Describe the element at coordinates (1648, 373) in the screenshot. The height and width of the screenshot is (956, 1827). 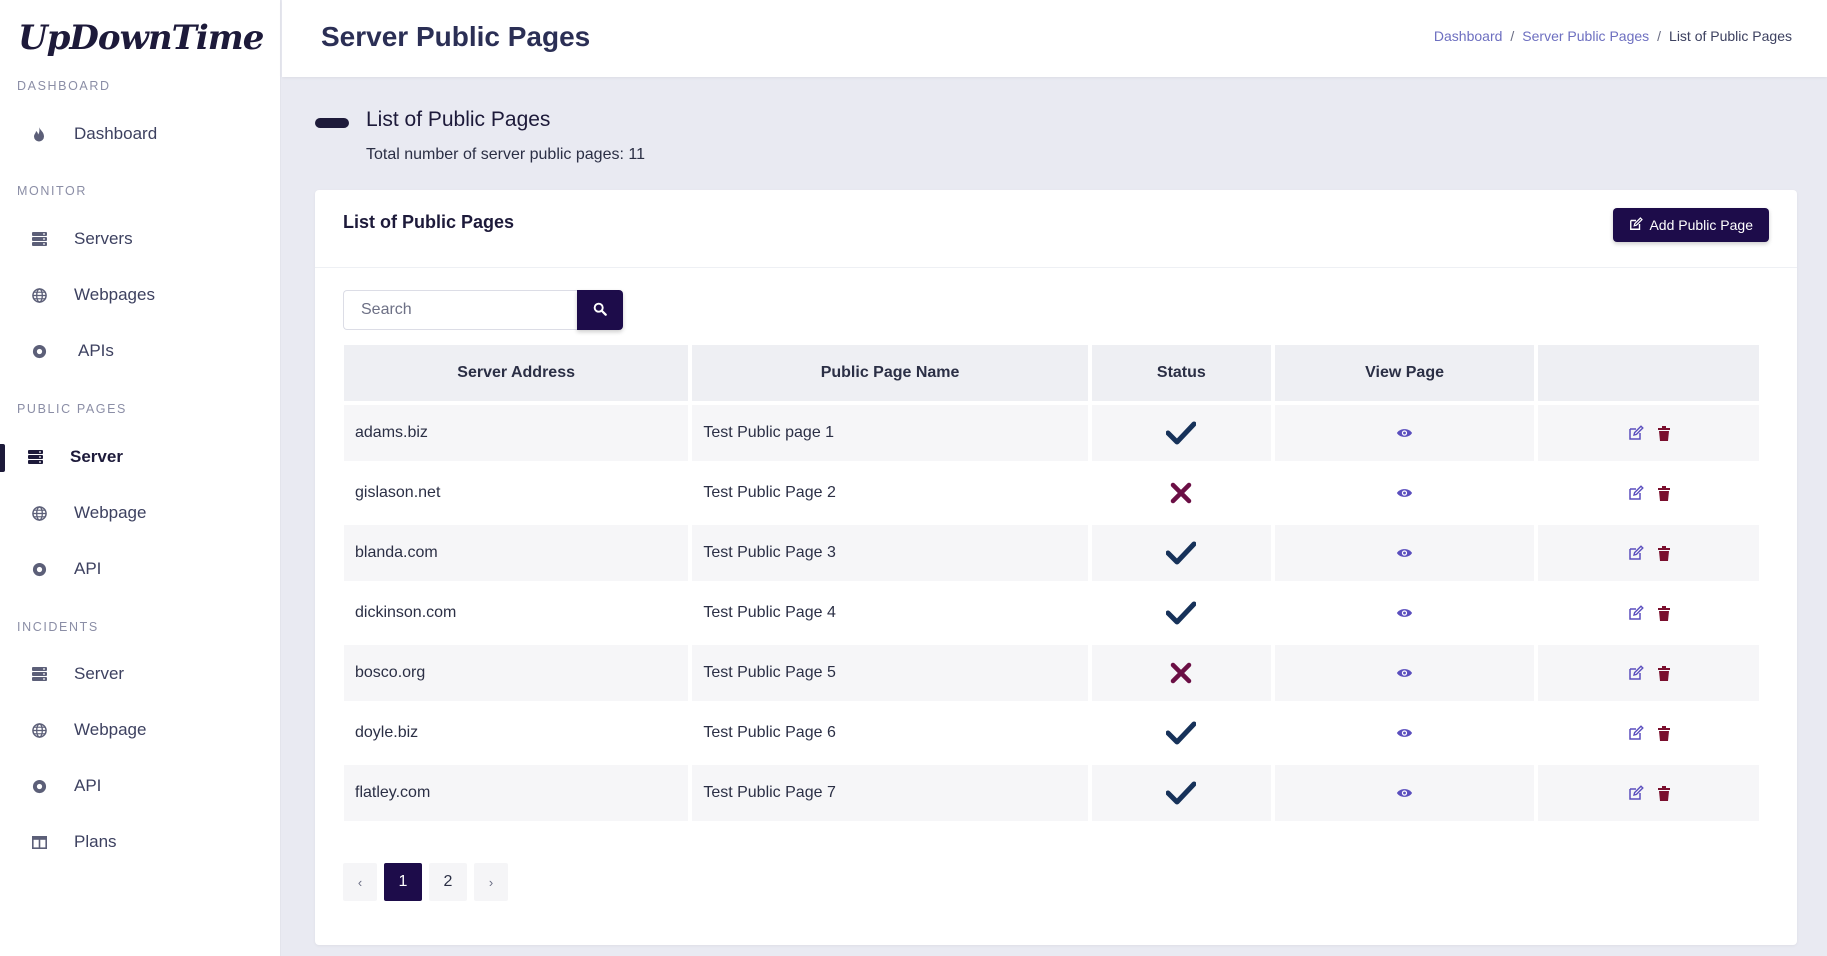
I see `column-header-actions` at that location.